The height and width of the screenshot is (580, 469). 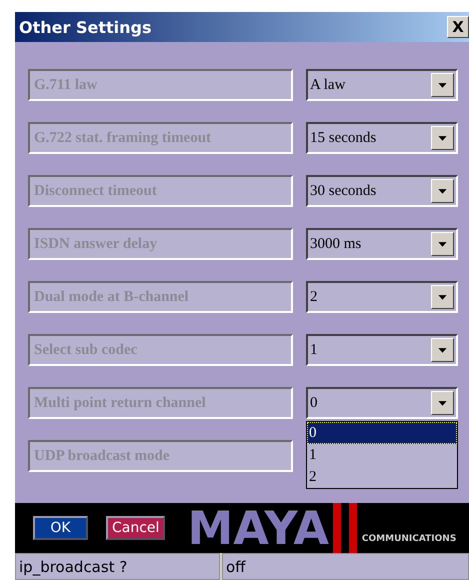 I want to click on cancel-button: Cancel, so click(x=136, y=528).